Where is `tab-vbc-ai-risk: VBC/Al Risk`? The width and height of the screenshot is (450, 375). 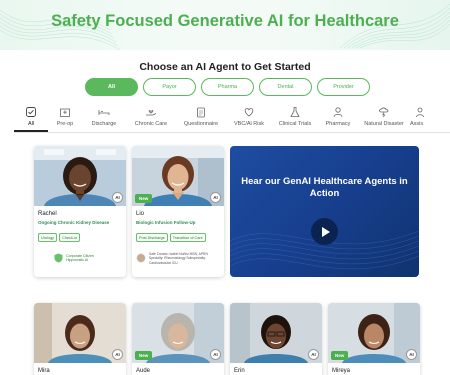 tab-vbc-ai-risk: VBC/Al Risk is located at coordinates (249, 118).